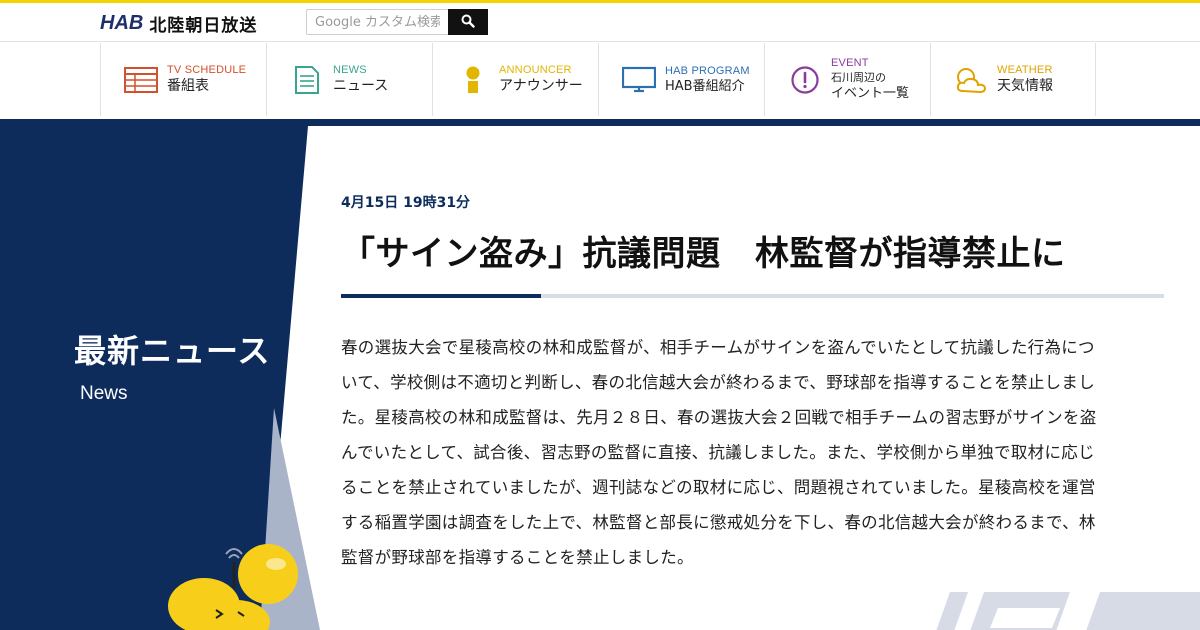  What do you see at coordinates (541, 86) in the screenshot?
I see `nav-jp-label: アナウンサー` at bounding box center [541, 86].